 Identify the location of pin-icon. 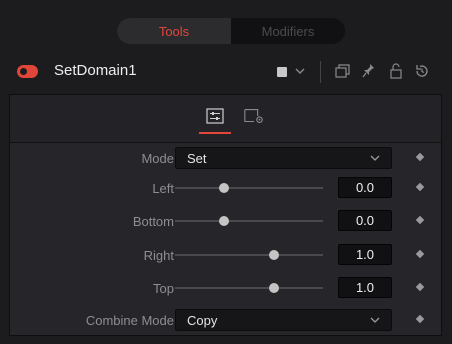
(369, 74).